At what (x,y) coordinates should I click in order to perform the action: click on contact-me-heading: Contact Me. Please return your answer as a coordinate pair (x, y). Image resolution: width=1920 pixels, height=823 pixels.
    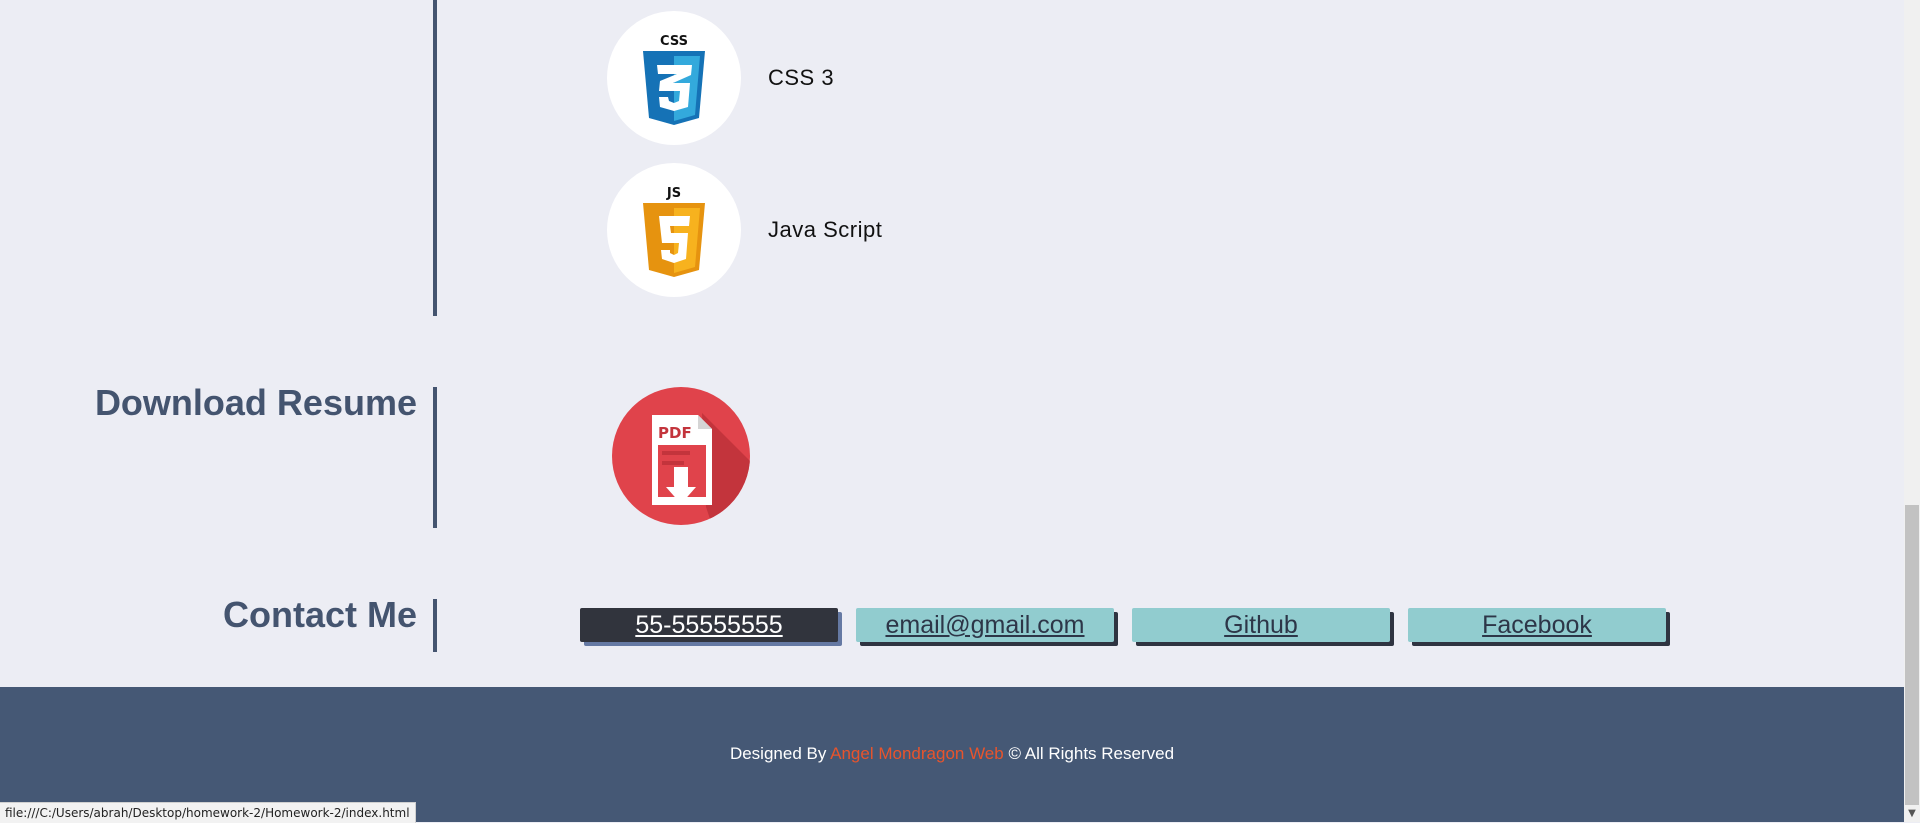
    Looking at the image, I should click on (319, 614).